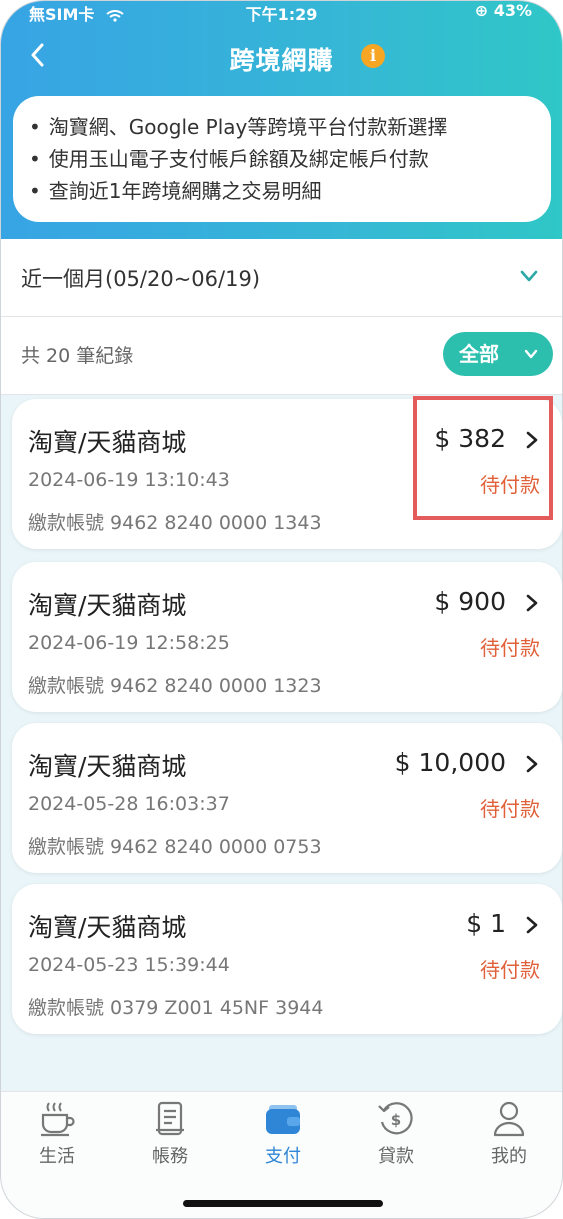 The image size is (563, 1219). I want to click on record-summary-row: 共 20 筆紀錄 全部, so click(281, 356).